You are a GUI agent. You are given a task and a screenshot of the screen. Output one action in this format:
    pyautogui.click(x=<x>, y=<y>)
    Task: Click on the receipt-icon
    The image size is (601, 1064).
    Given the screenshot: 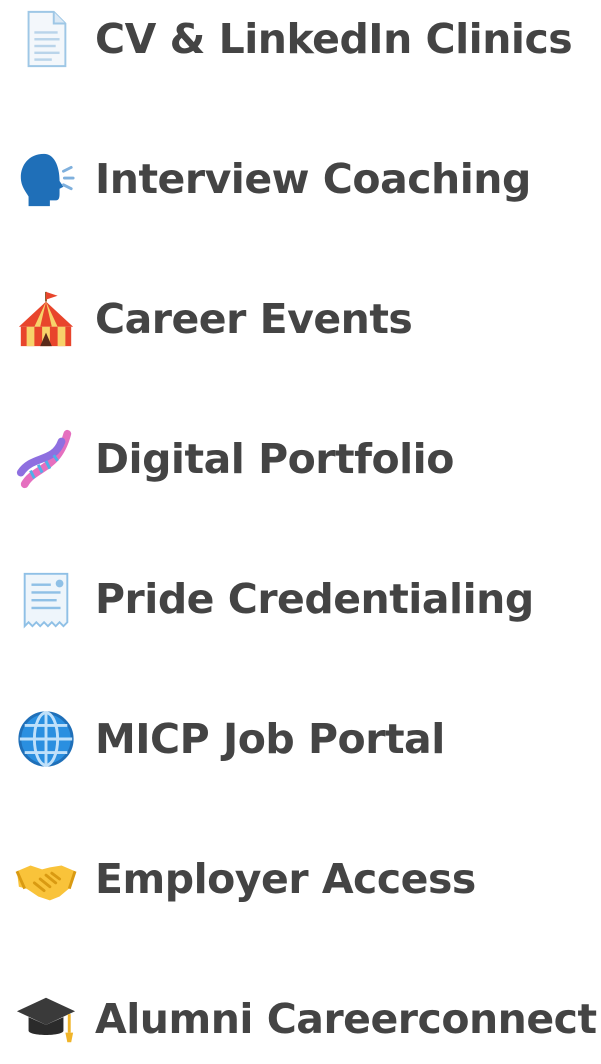 What is the action you would take?
    pyautogui.click(x=46, y=599)
    